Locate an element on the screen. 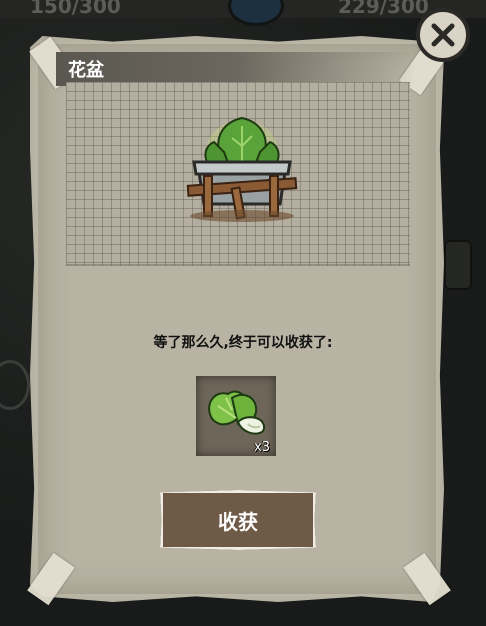 The width and height of the screenshot is (486, 626). reward-count: x3 is located at coordinates (262, 447).